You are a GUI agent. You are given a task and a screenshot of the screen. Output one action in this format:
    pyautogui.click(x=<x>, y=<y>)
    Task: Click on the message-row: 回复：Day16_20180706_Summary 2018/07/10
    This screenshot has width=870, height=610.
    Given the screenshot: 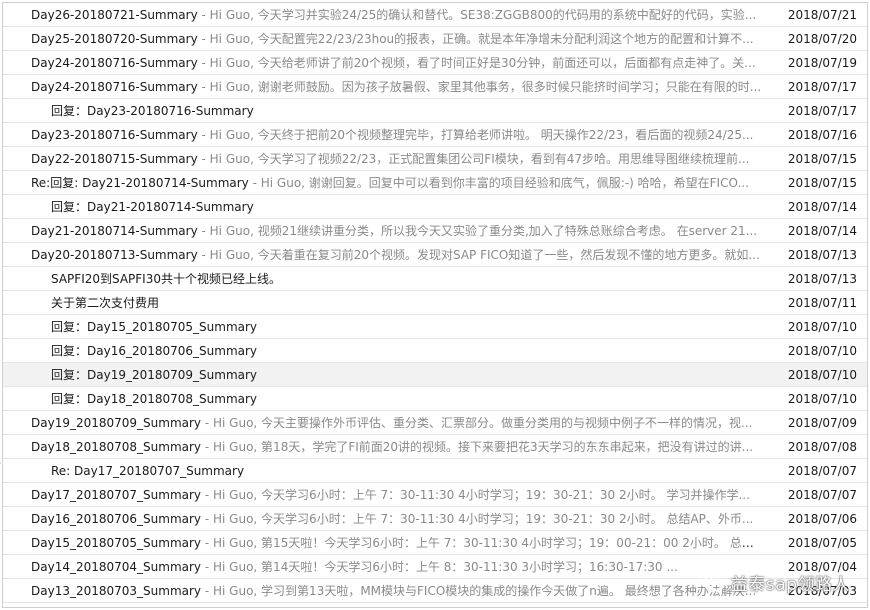 What is the action you would take?
    pyautogui.click(x=435, y=351)
    